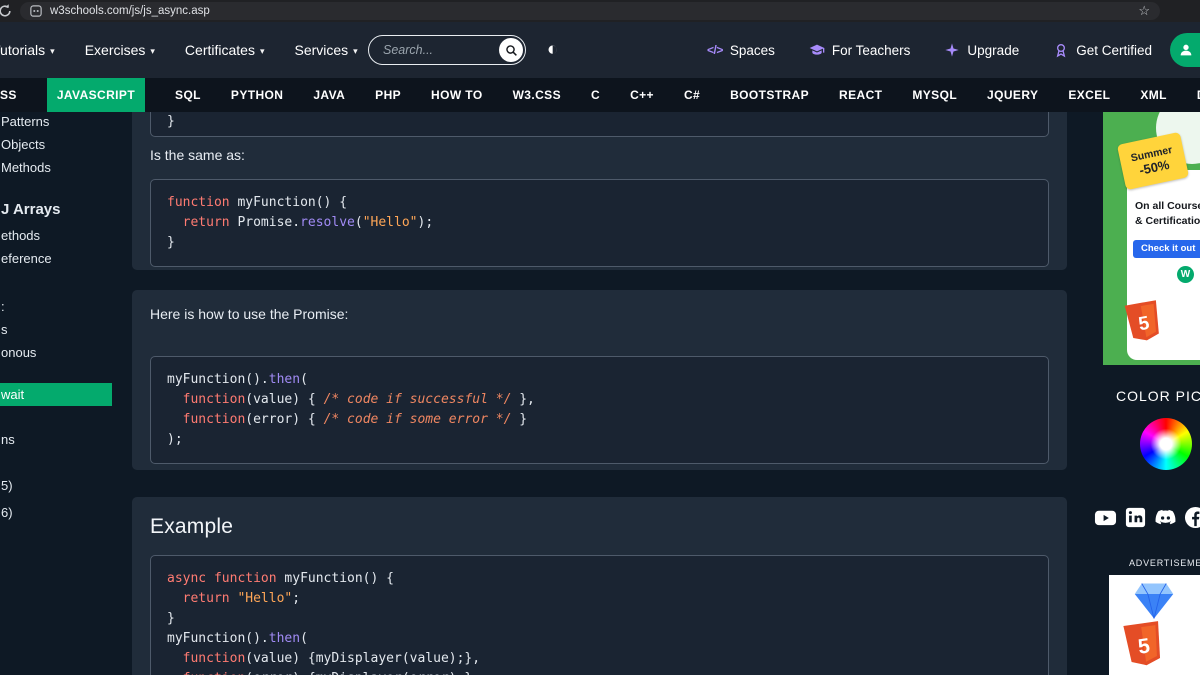 The width and height of the screenshot is (1200, 675). I want to click on header-link-for-teachers: For Teachers, so click(860, 50).